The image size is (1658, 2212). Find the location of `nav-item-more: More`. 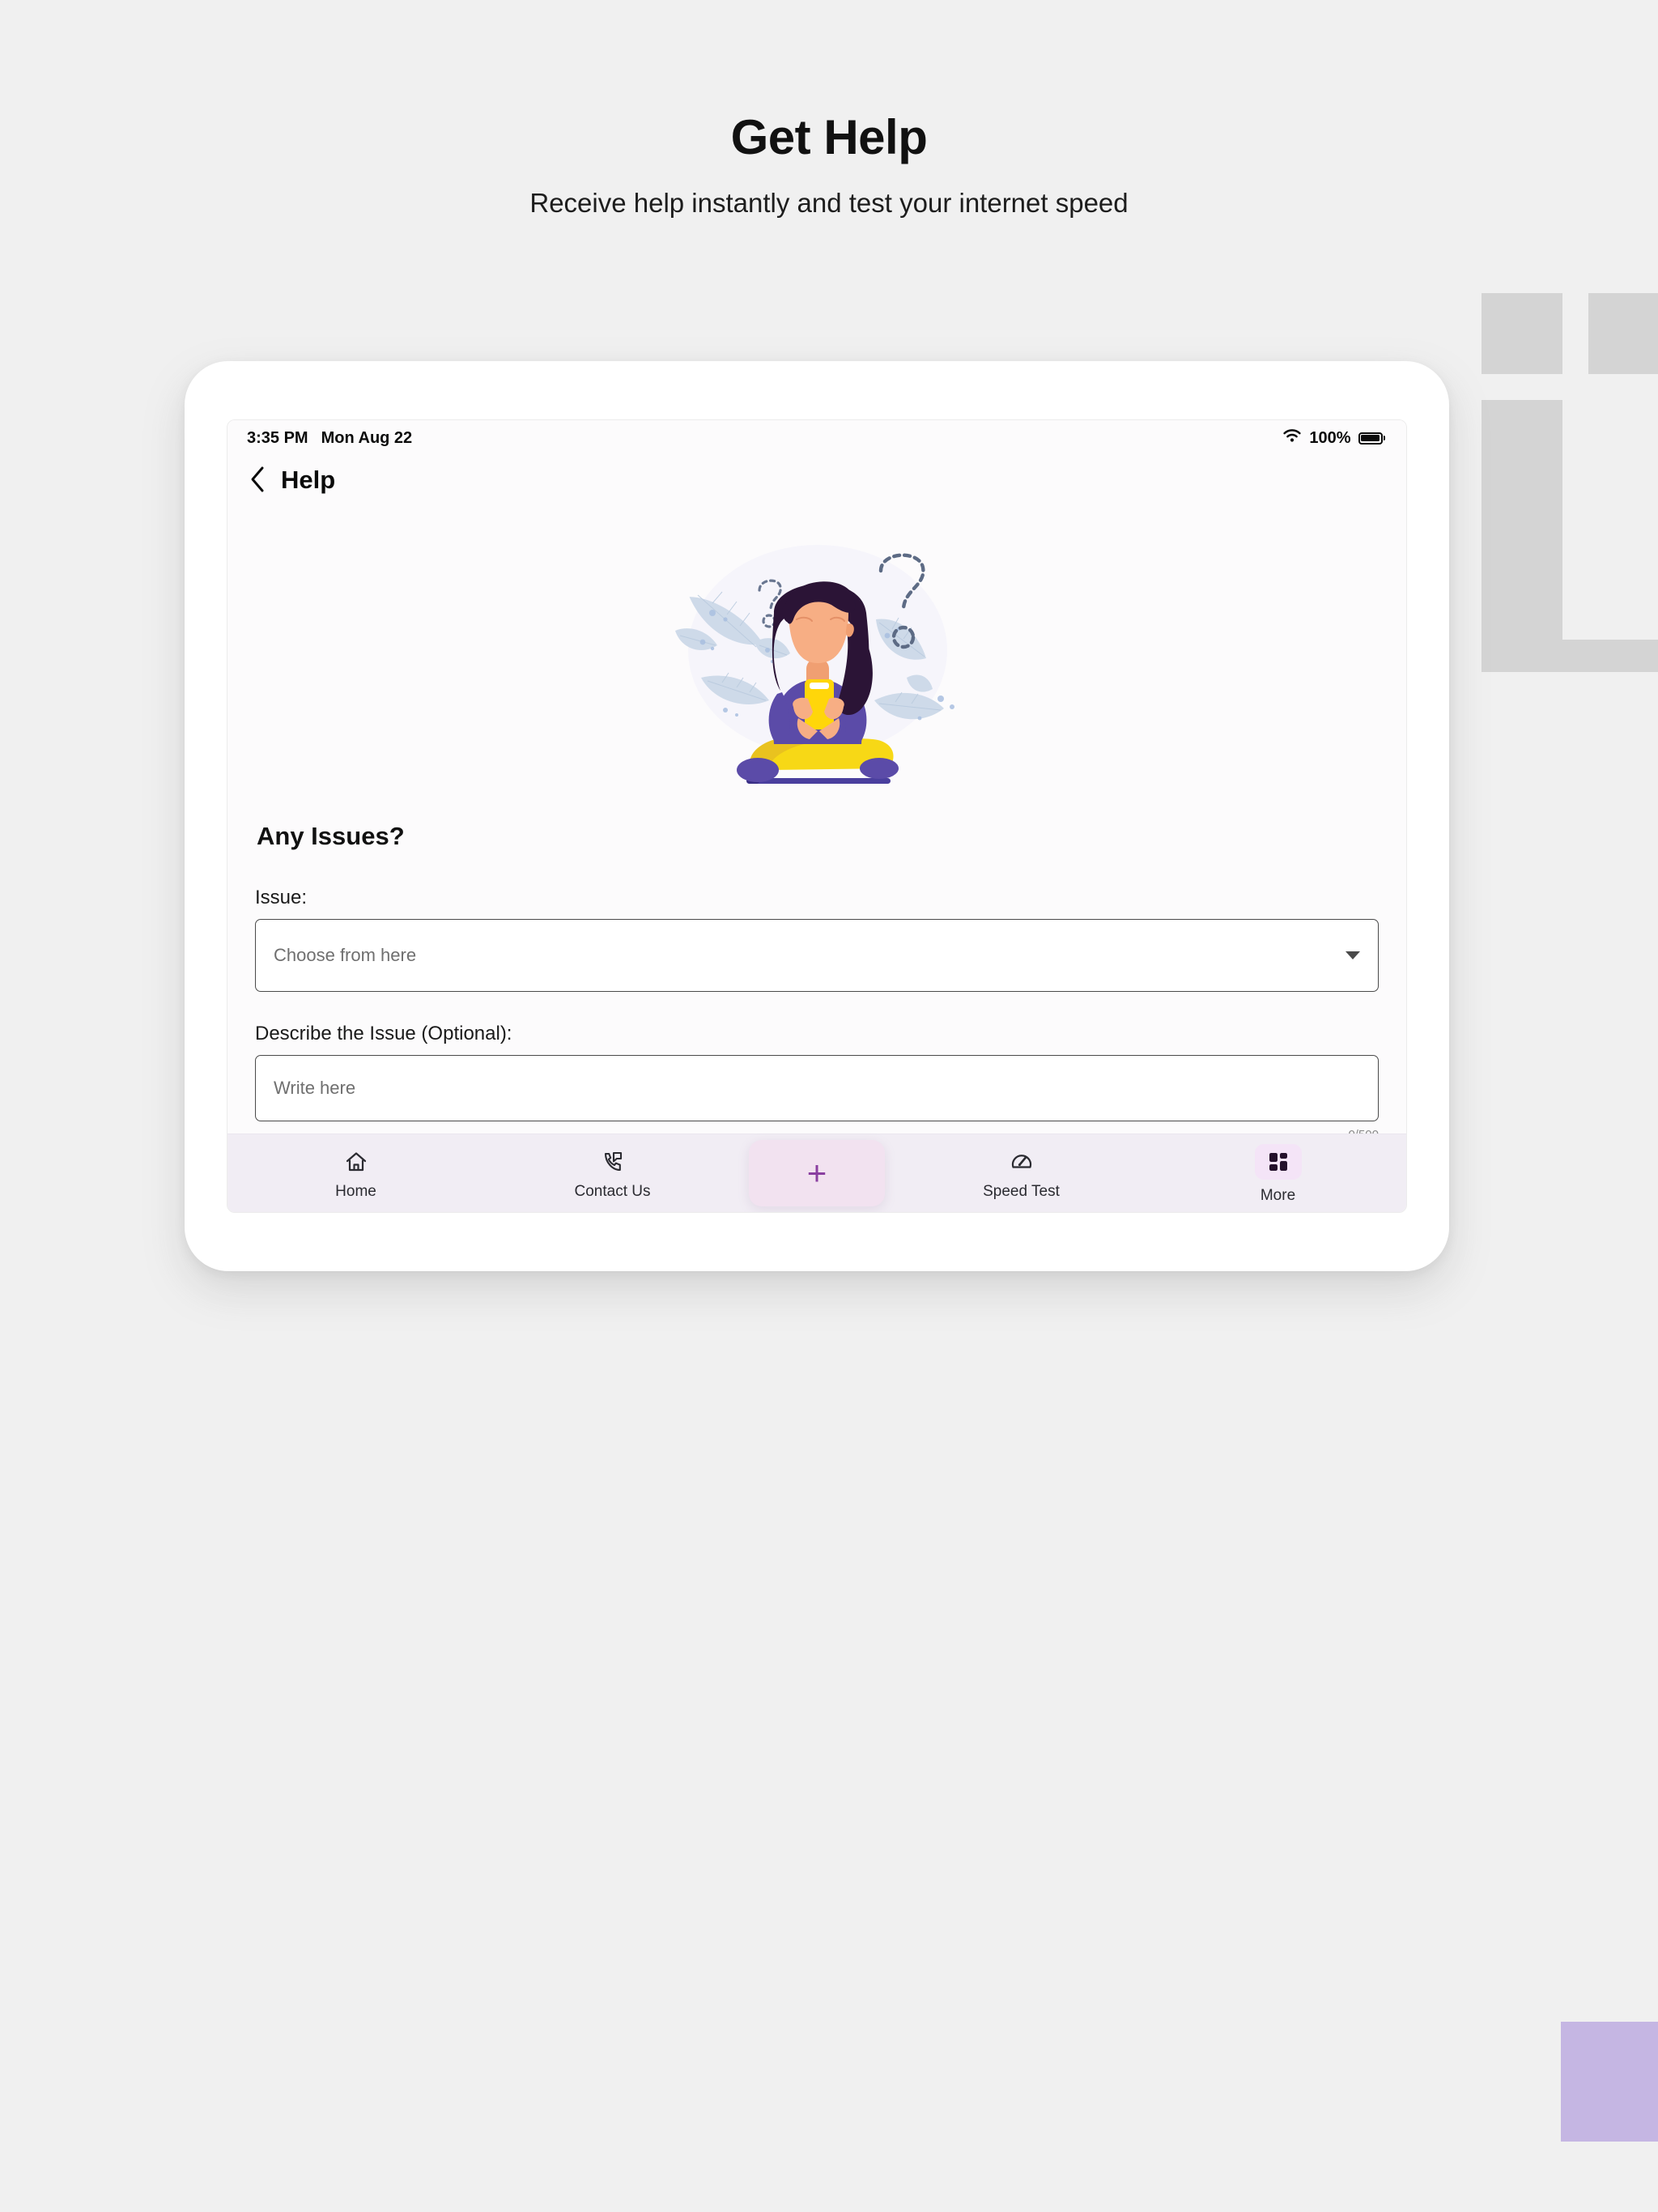

nav-item-more: More is located at coordinates (1278, 1173).